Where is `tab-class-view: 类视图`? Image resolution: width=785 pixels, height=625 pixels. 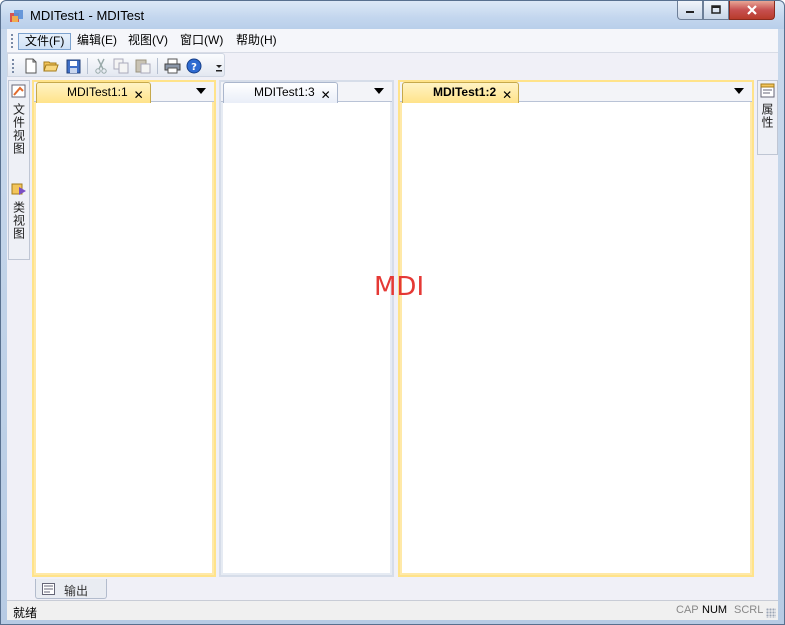 tab-class-view: 类视图 is located at coordinates (19, 210).